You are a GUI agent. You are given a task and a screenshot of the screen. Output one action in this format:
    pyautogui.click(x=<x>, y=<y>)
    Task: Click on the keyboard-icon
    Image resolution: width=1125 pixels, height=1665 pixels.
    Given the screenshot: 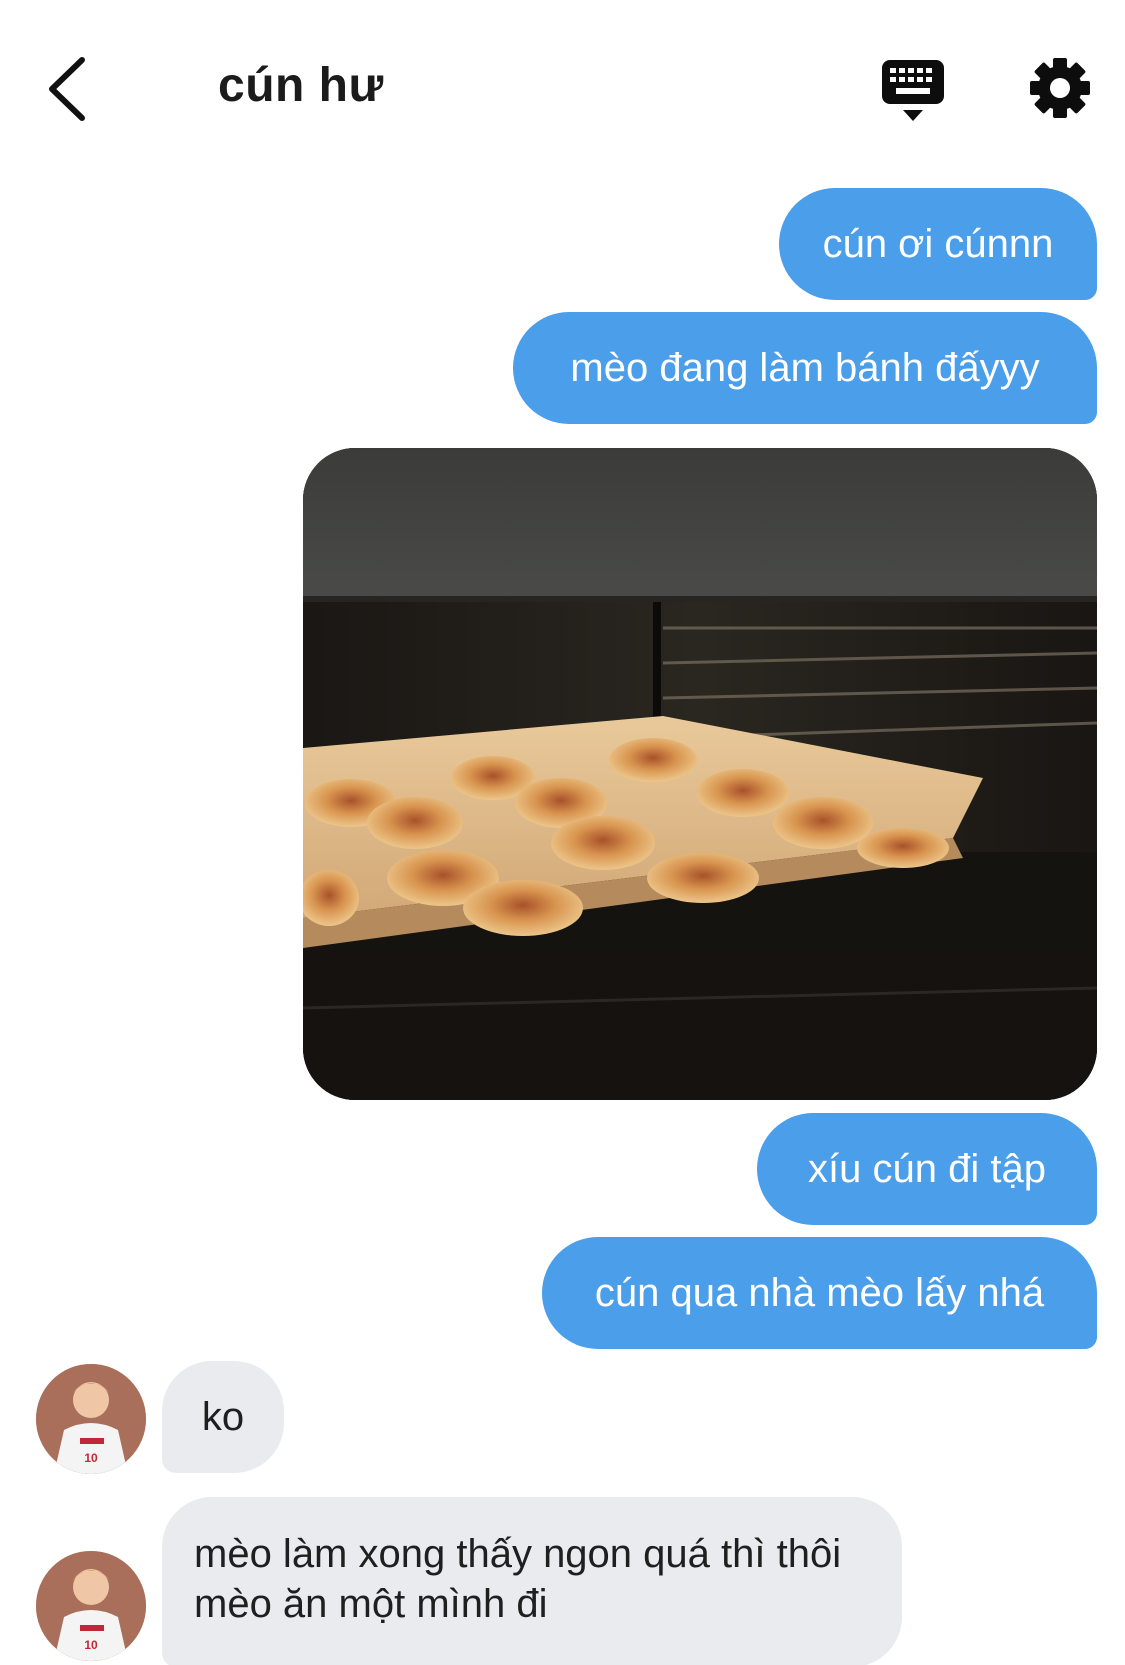 What is the action you would take?
    pyautogui.click(x=913, y=90)
    